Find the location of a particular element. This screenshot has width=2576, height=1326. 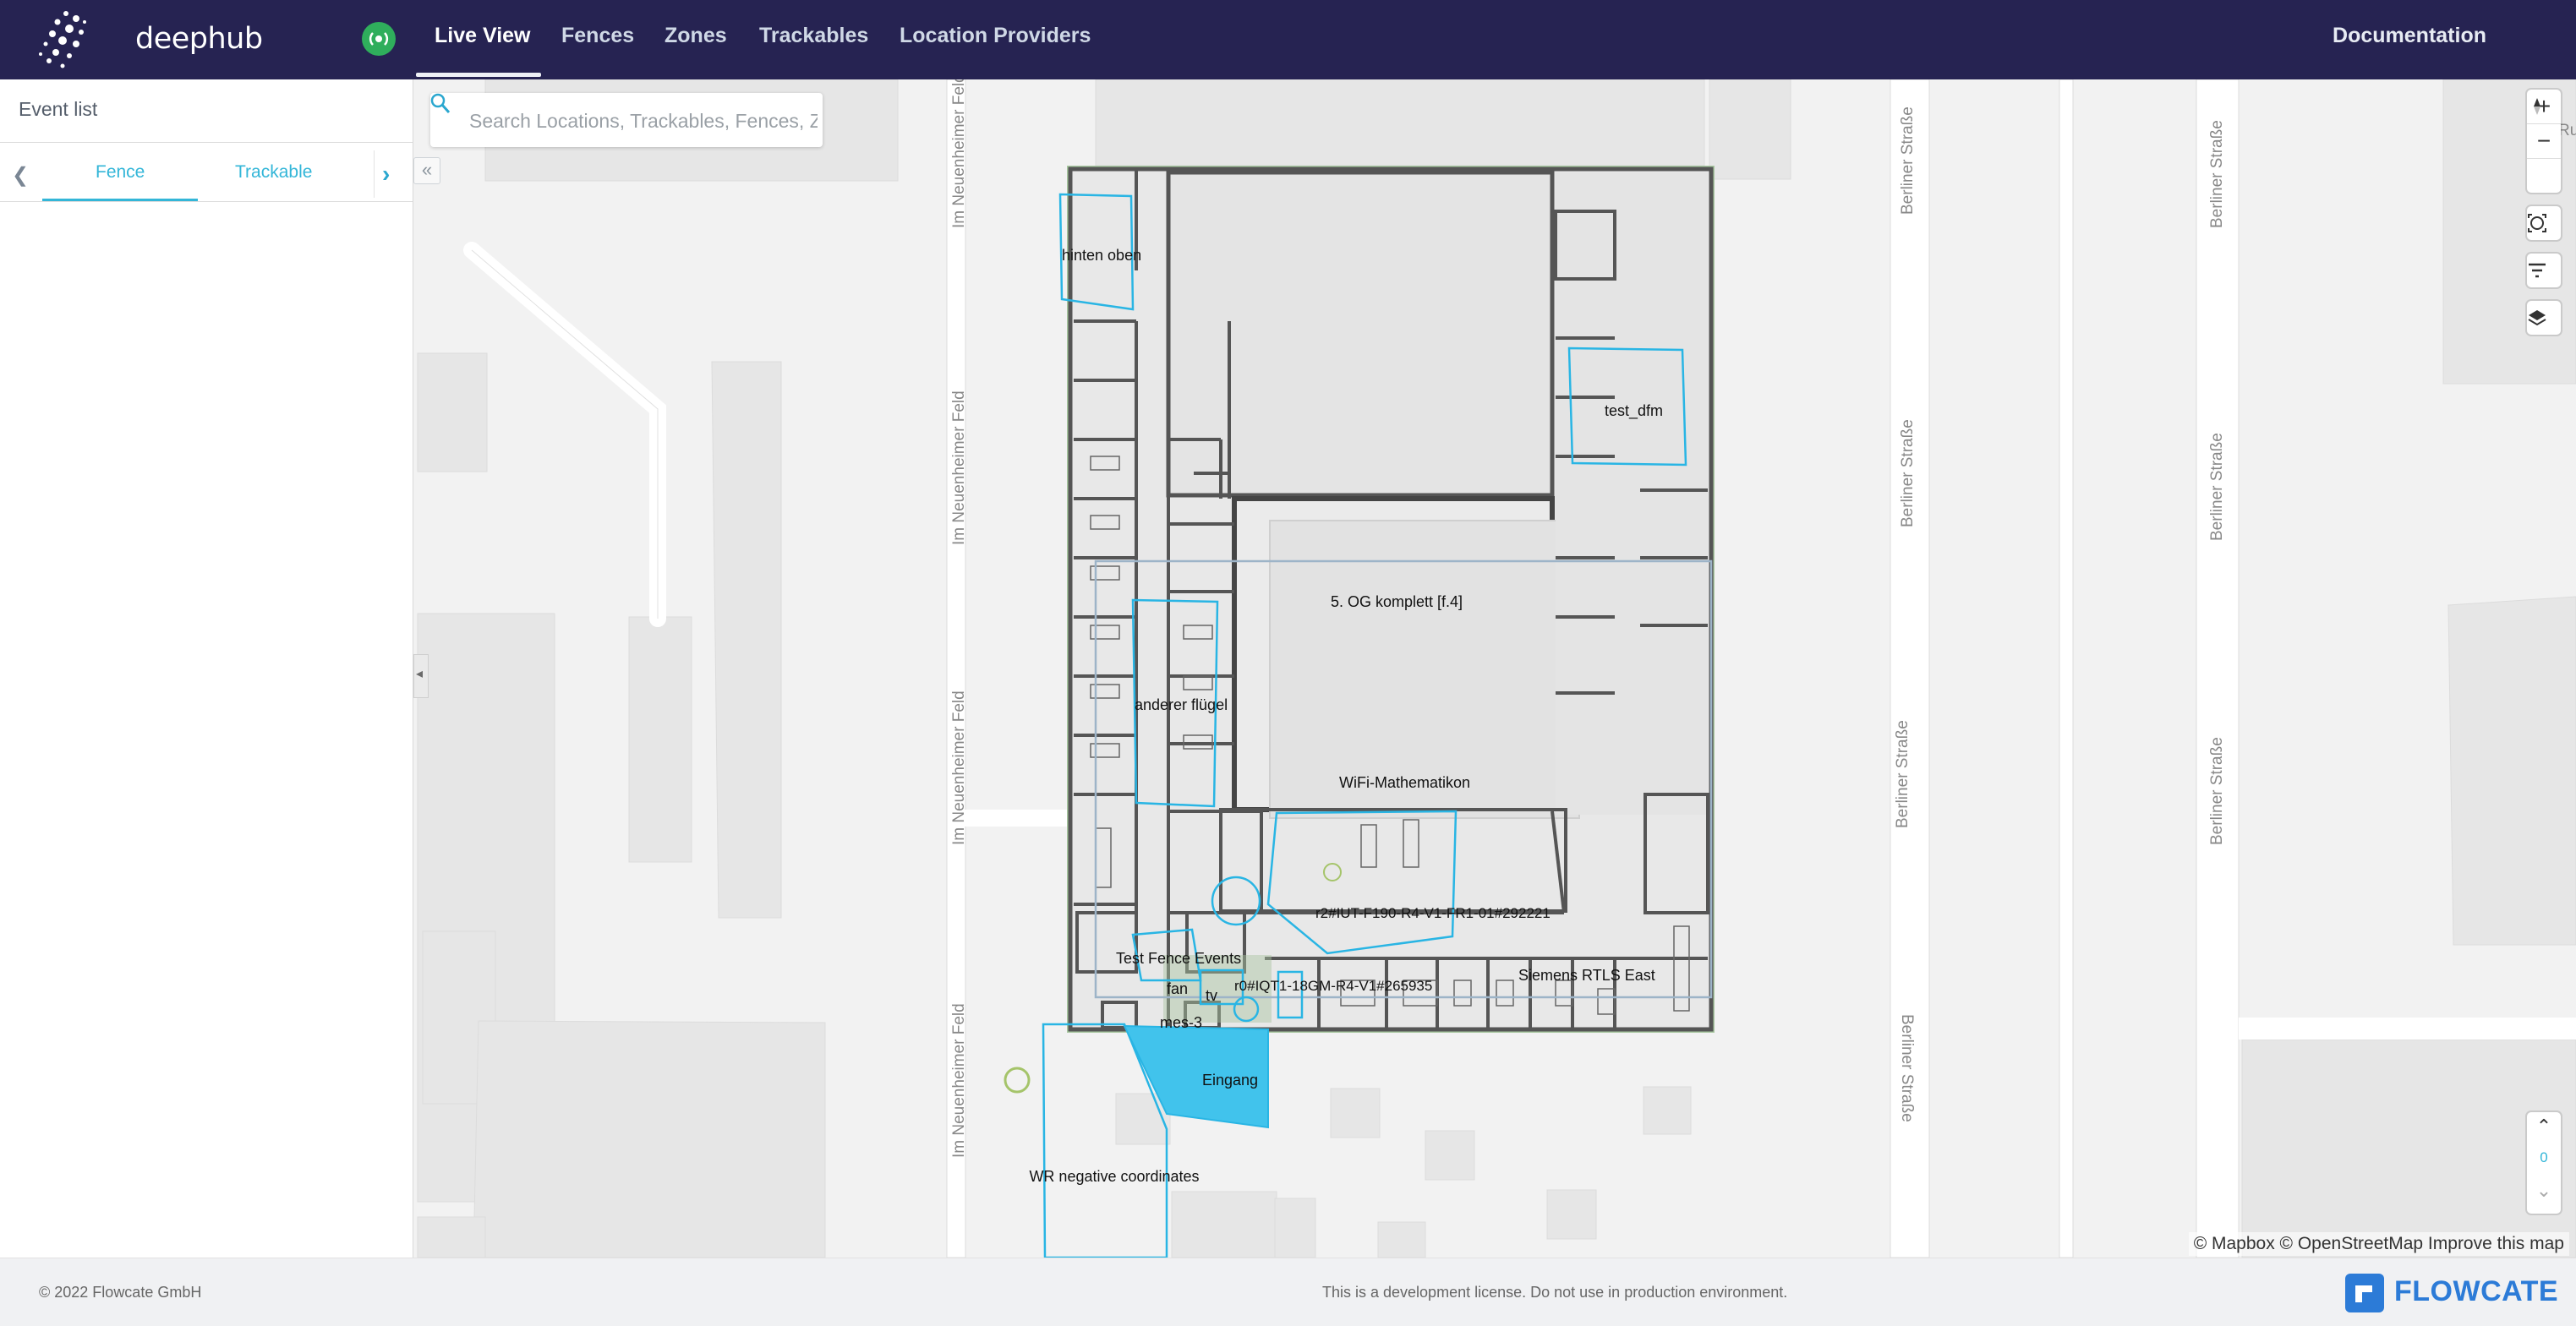

fence-label: r0#IQT1-18GM-R4-V1#265935 is located at coordinates (1333, 986).